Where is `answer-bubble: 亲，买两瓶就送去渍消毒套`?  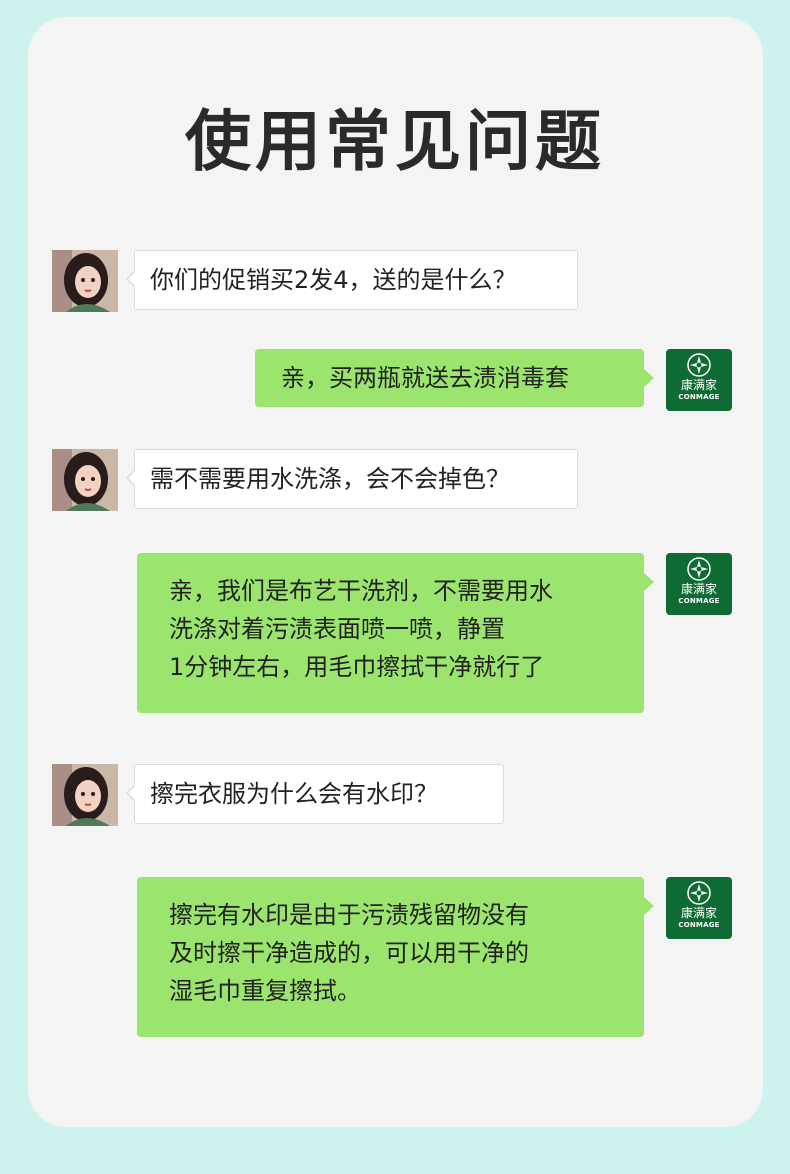
answer-bubble: 亲，买两瓶就送去渍消毒套 is located at coordinates (454, 378).